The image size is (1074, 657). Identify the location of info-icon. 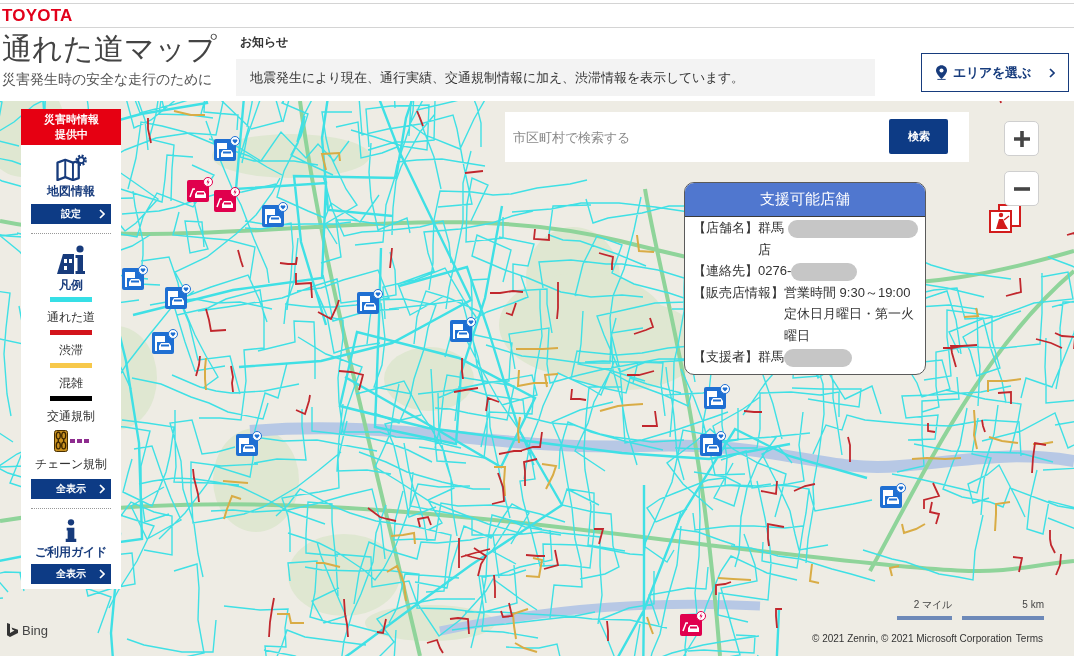
(71, 530).